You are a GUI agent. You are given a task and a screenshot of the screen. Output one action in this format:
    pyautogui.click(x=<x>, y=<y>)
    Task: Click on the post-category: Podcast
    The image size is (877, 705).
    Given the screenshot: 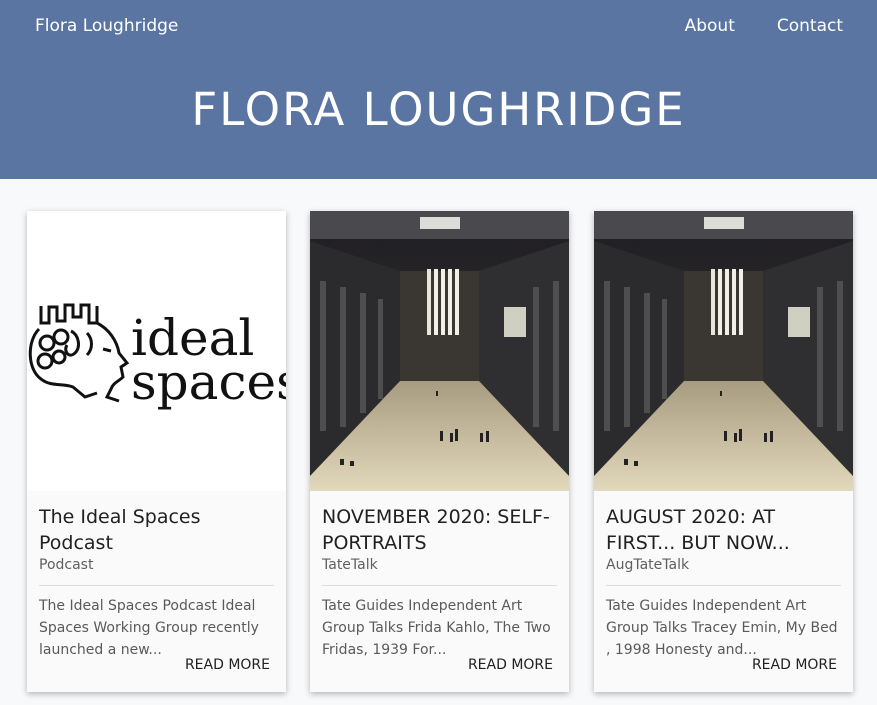 What is the action you would take?
    pyautogui.click(x=66, y=565)
    